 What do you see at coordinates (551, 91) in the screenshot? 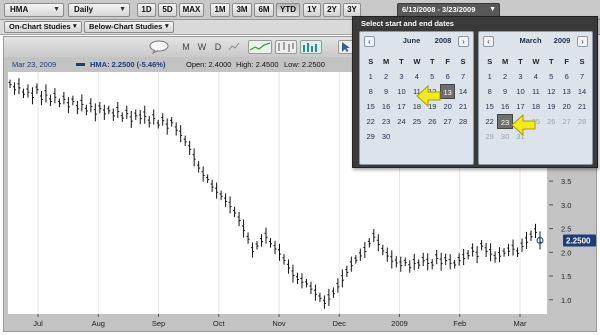
I see `calendar-day: 12` at bounding box center [551, 91].